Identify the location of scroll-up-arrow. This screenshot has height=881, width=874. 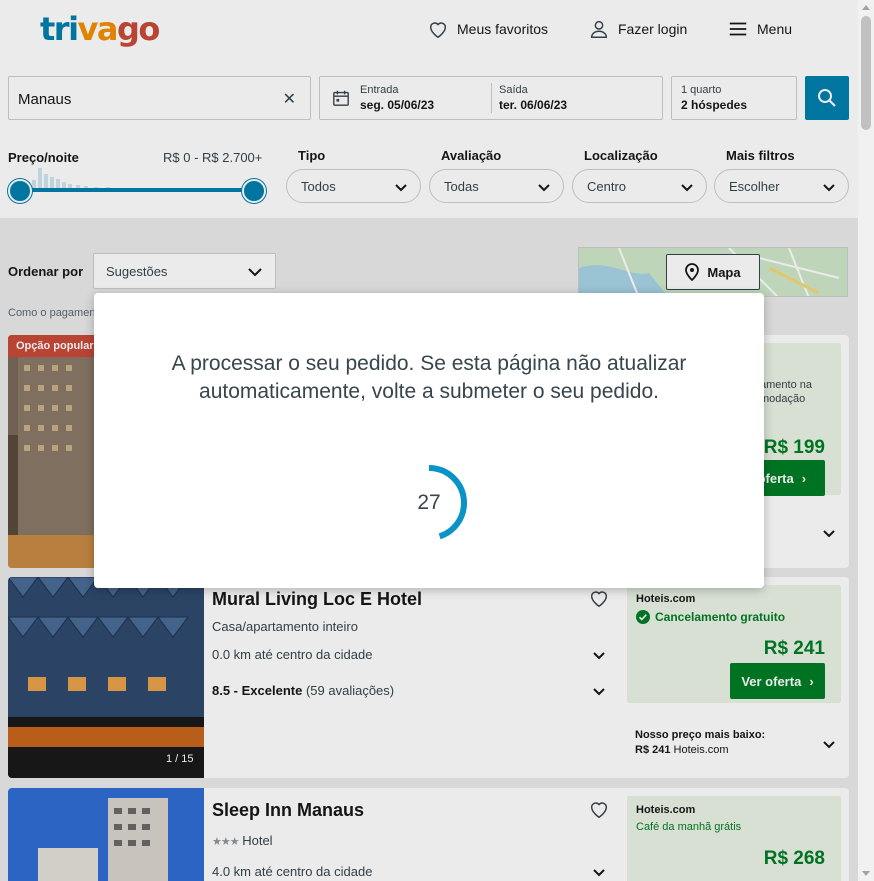
(866, 7).